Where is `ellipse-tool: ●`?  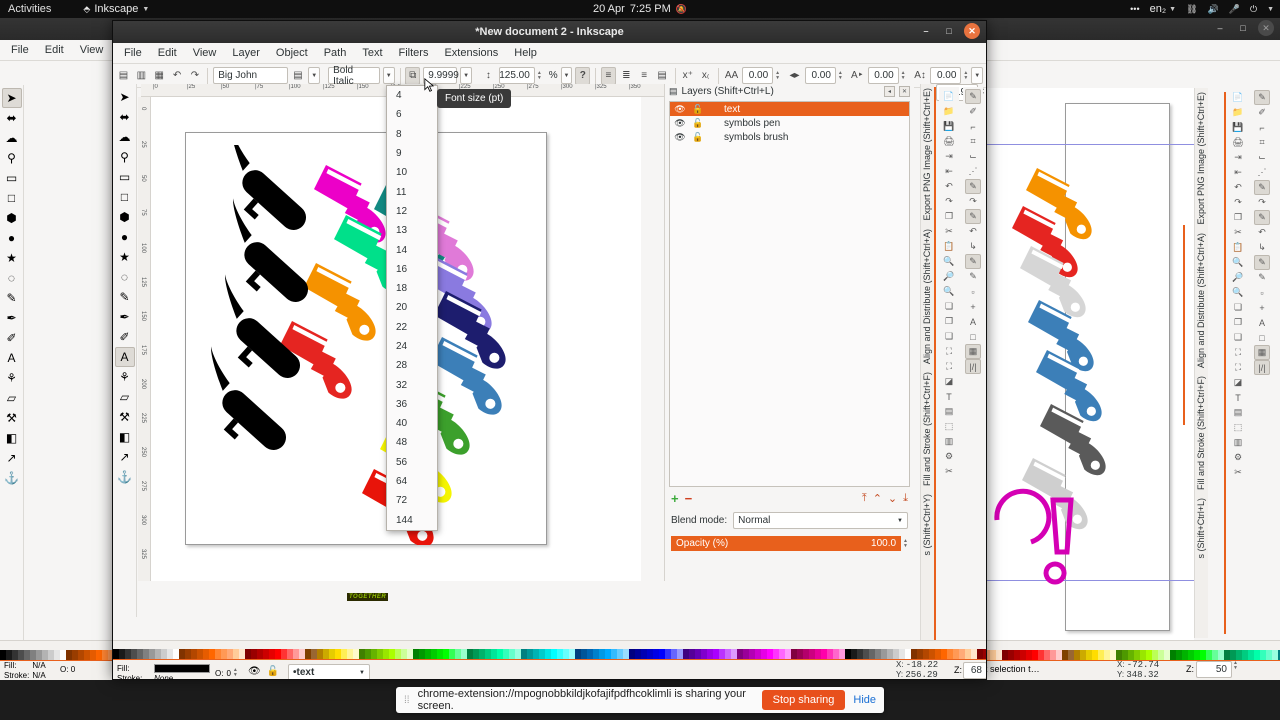
ellipse-tool: ● is located at coordinates (12, 238).